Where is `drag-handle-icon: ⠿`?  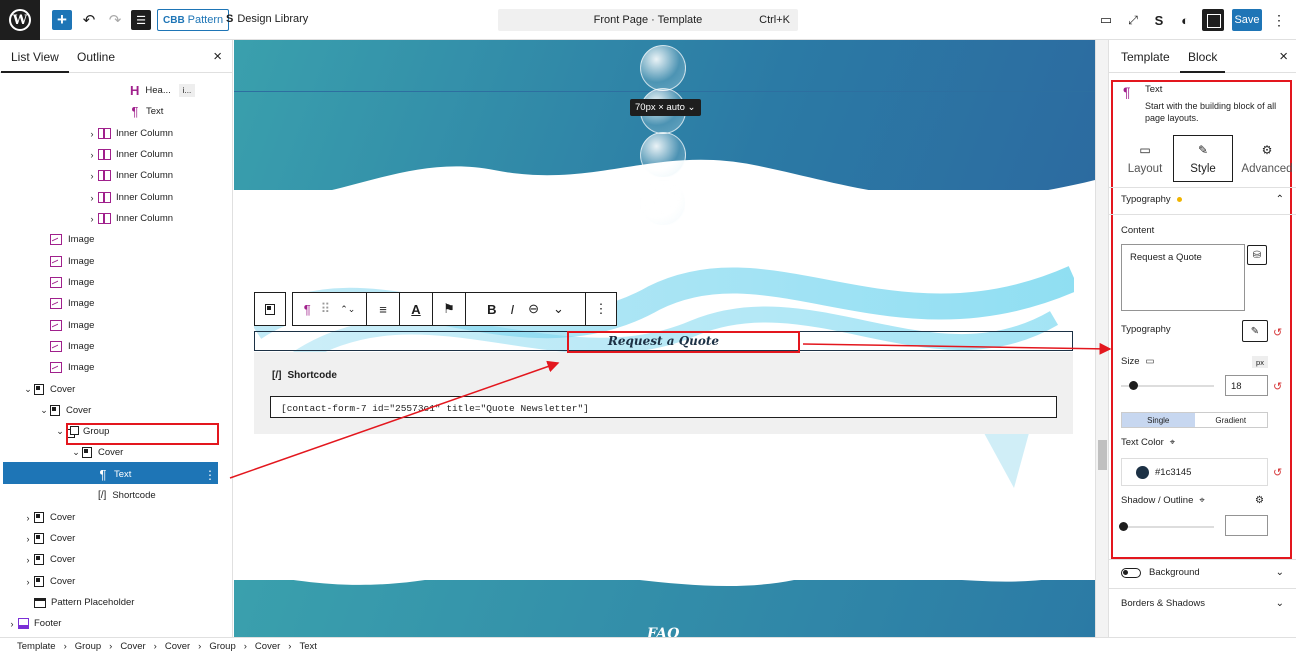 drag-handle-icon: ⠿ is located at coordinates (326, 309).